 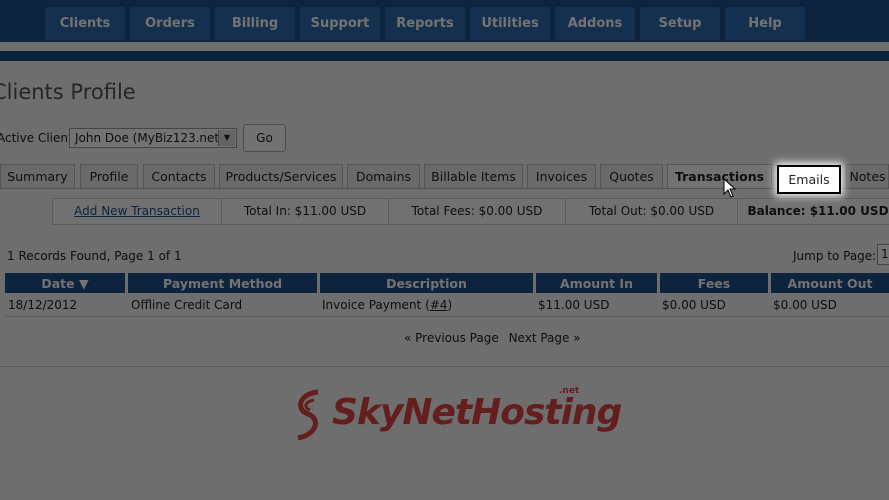 I want to click on col-amount-out: Amount Out, so click(x=830, y=283).